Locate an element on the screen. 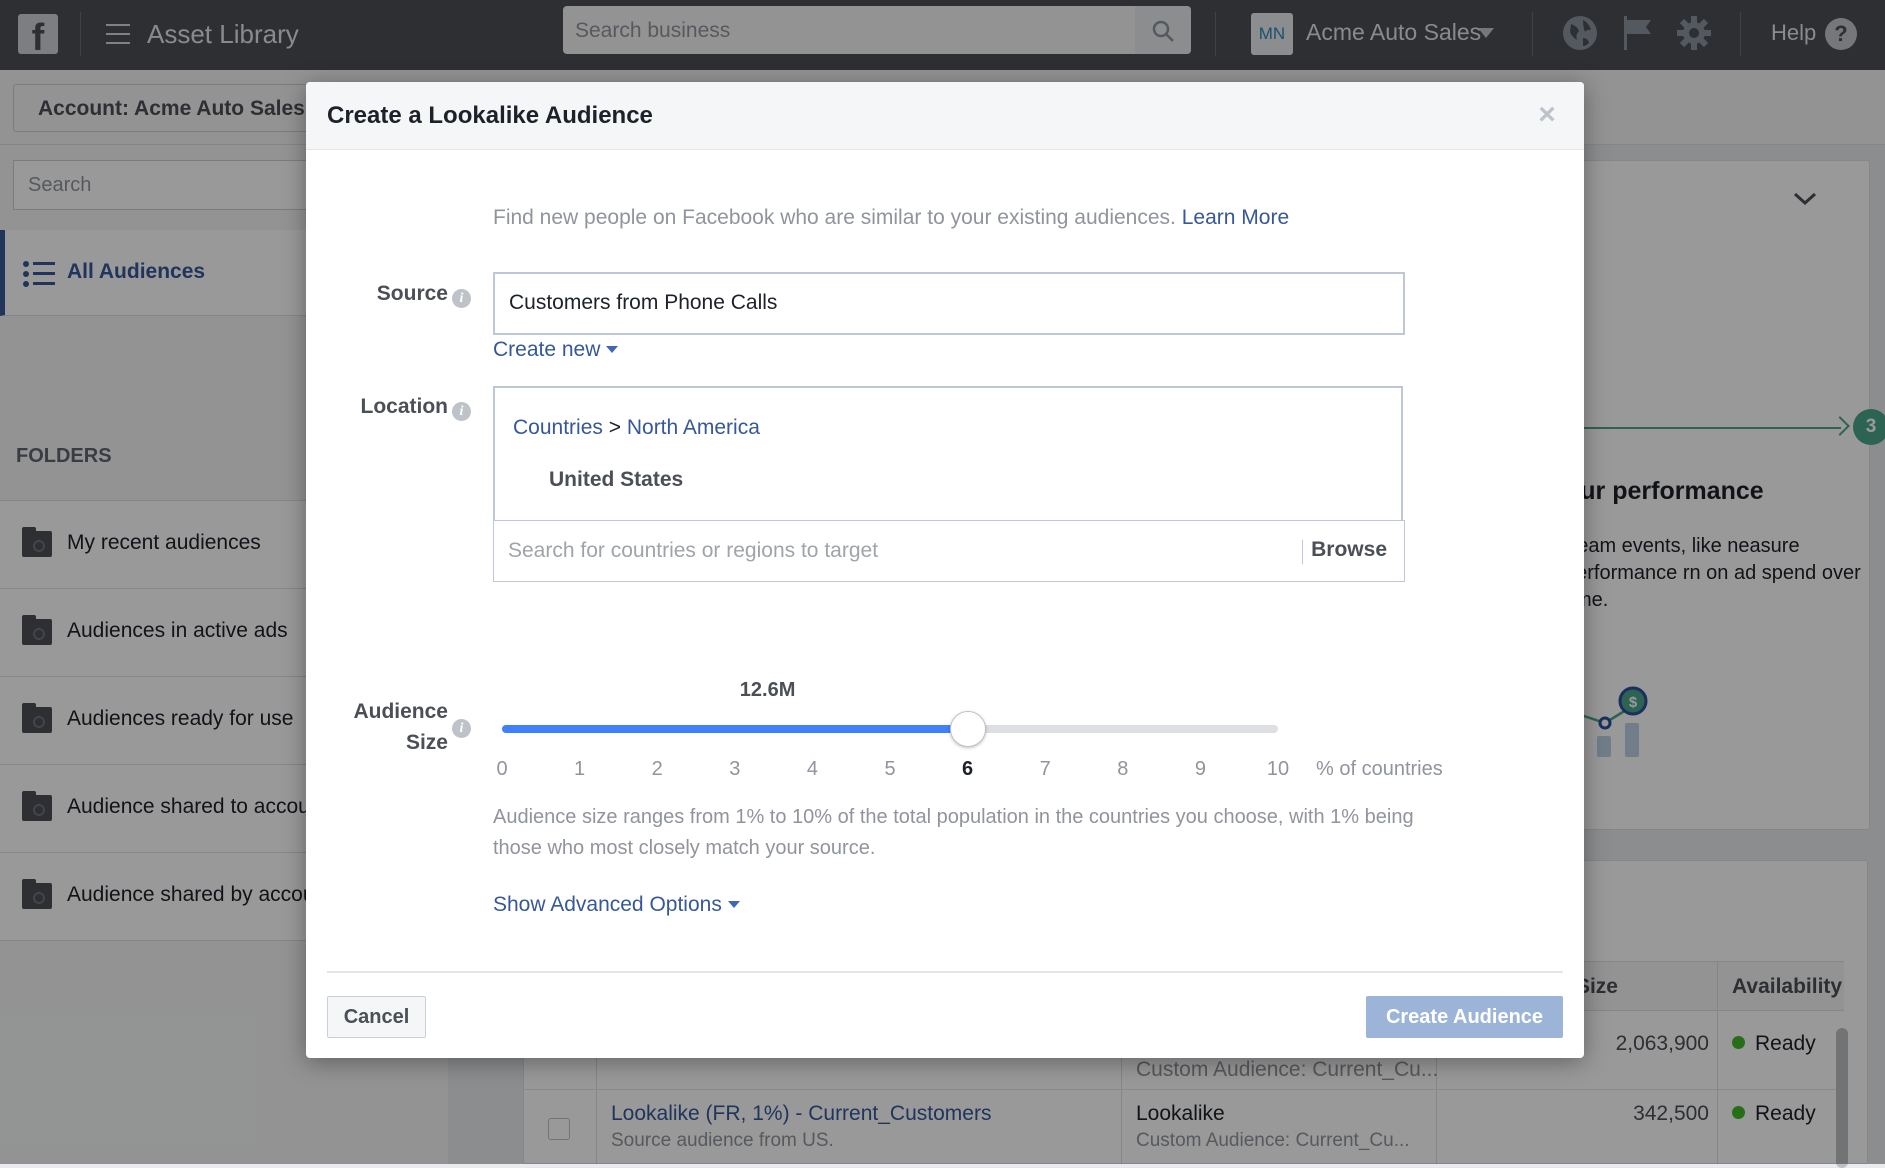 This screenshot has width=1885, height=1168. slider-tick-label: 2 is located at coordinates (657, 769).